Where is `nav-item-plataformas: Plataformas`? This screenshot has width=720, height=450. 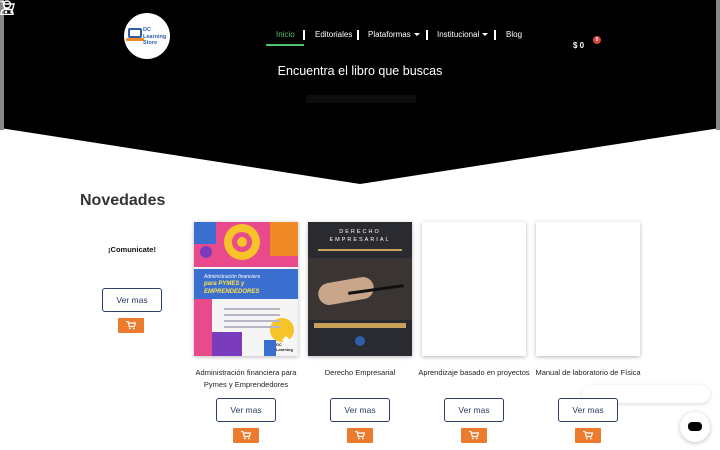 nav-item-plataformas: Plataformas is located at coordinates (394, 35).